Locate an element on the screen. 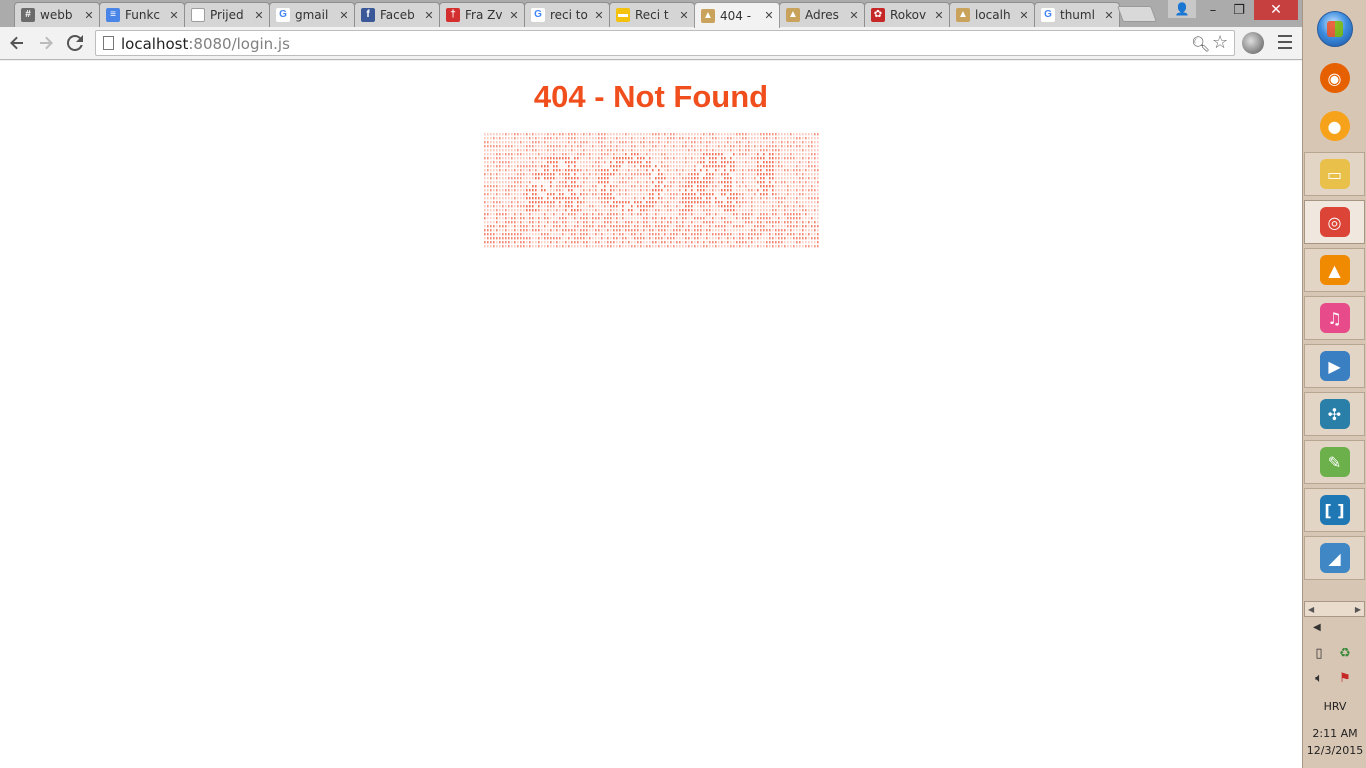  browser-tab: † Fra Zv ✕ is located at coordinates (482, 14).